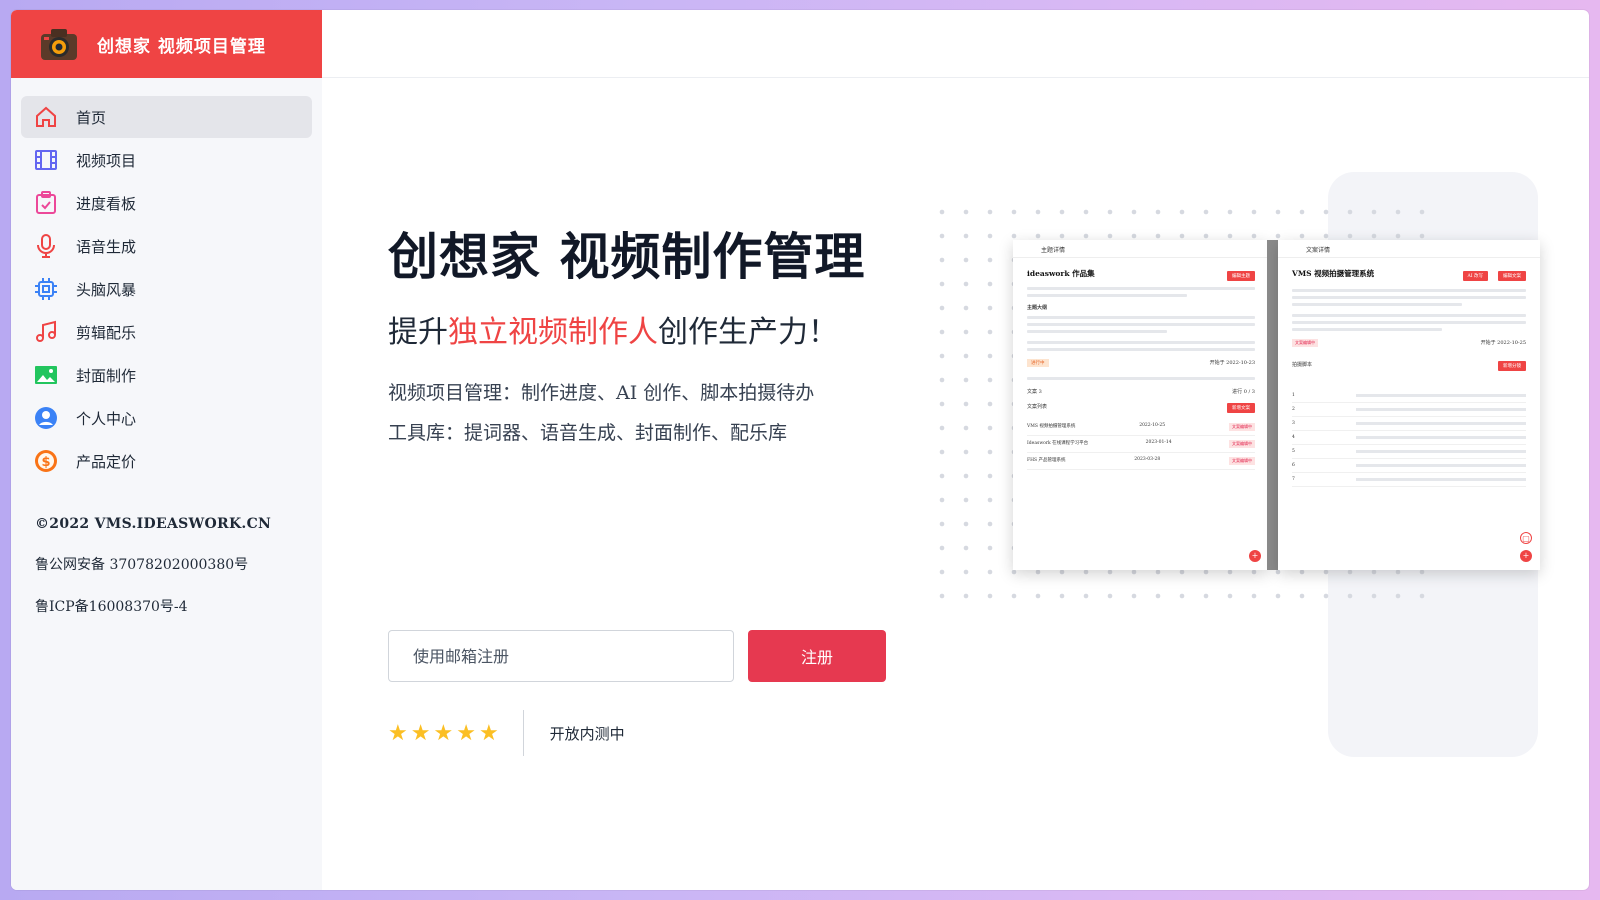  Describe the element at coordinates (561, 656) in the screenshot. I see `email-field` at that location.